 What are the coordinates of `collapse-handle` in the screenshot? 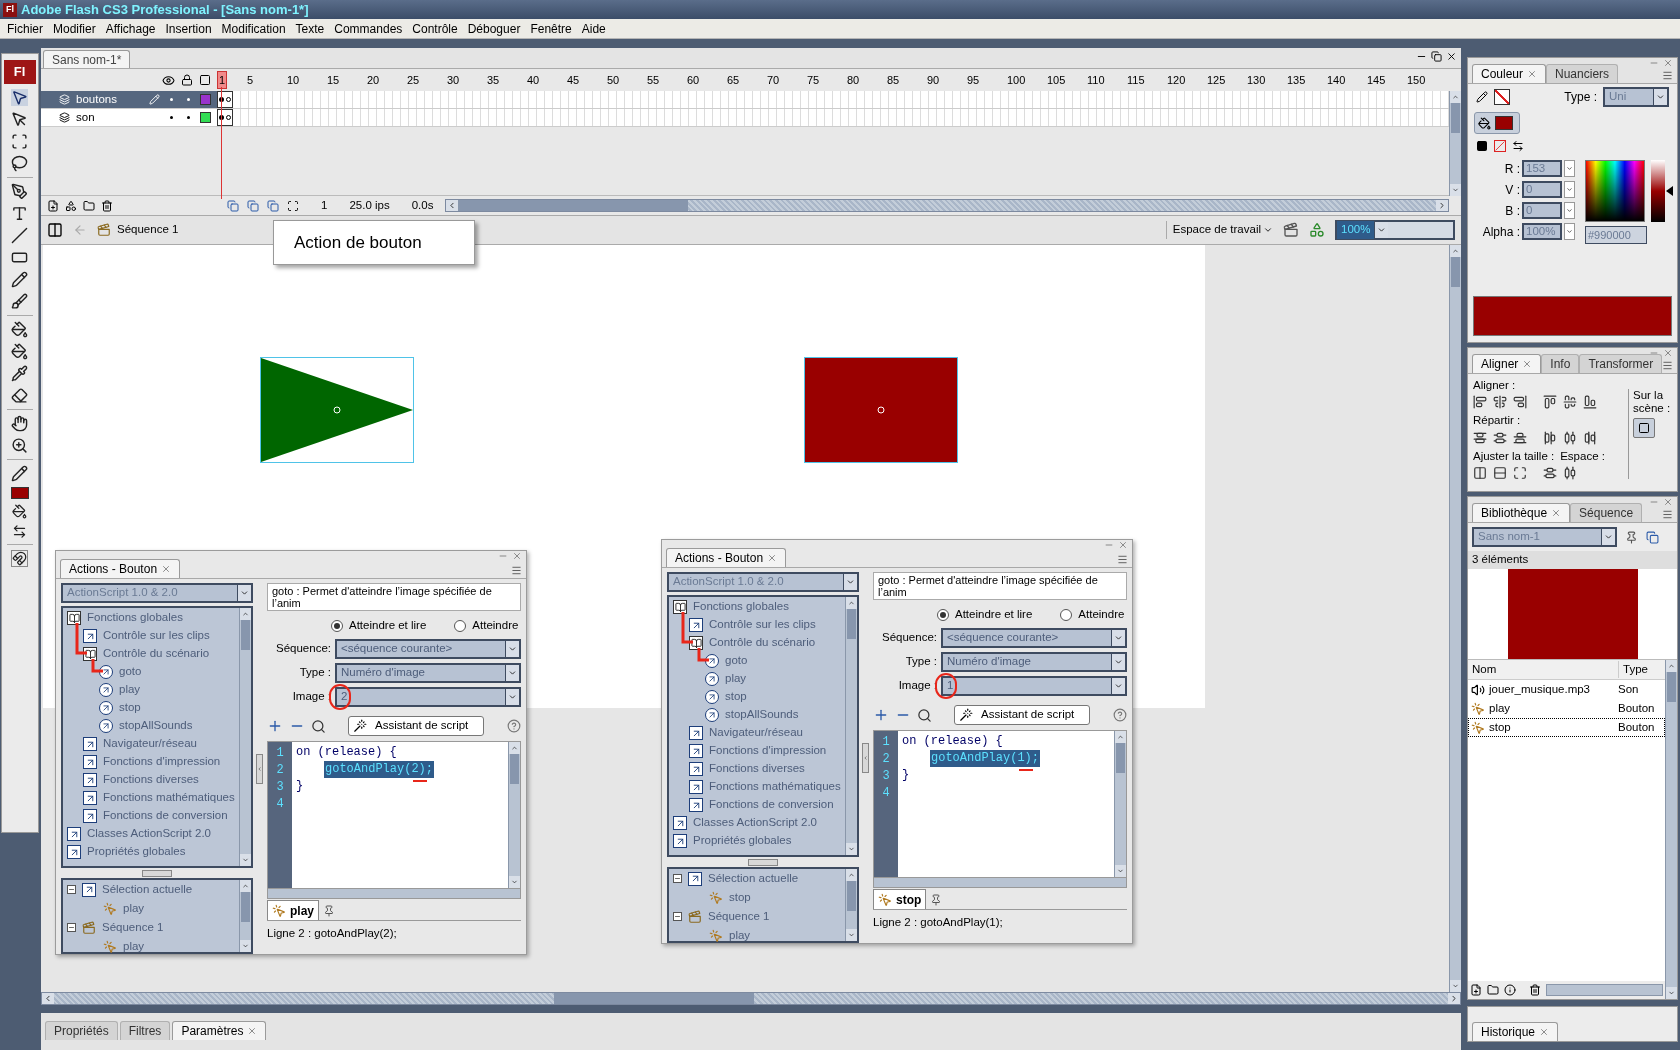 It's located at (865, 757).